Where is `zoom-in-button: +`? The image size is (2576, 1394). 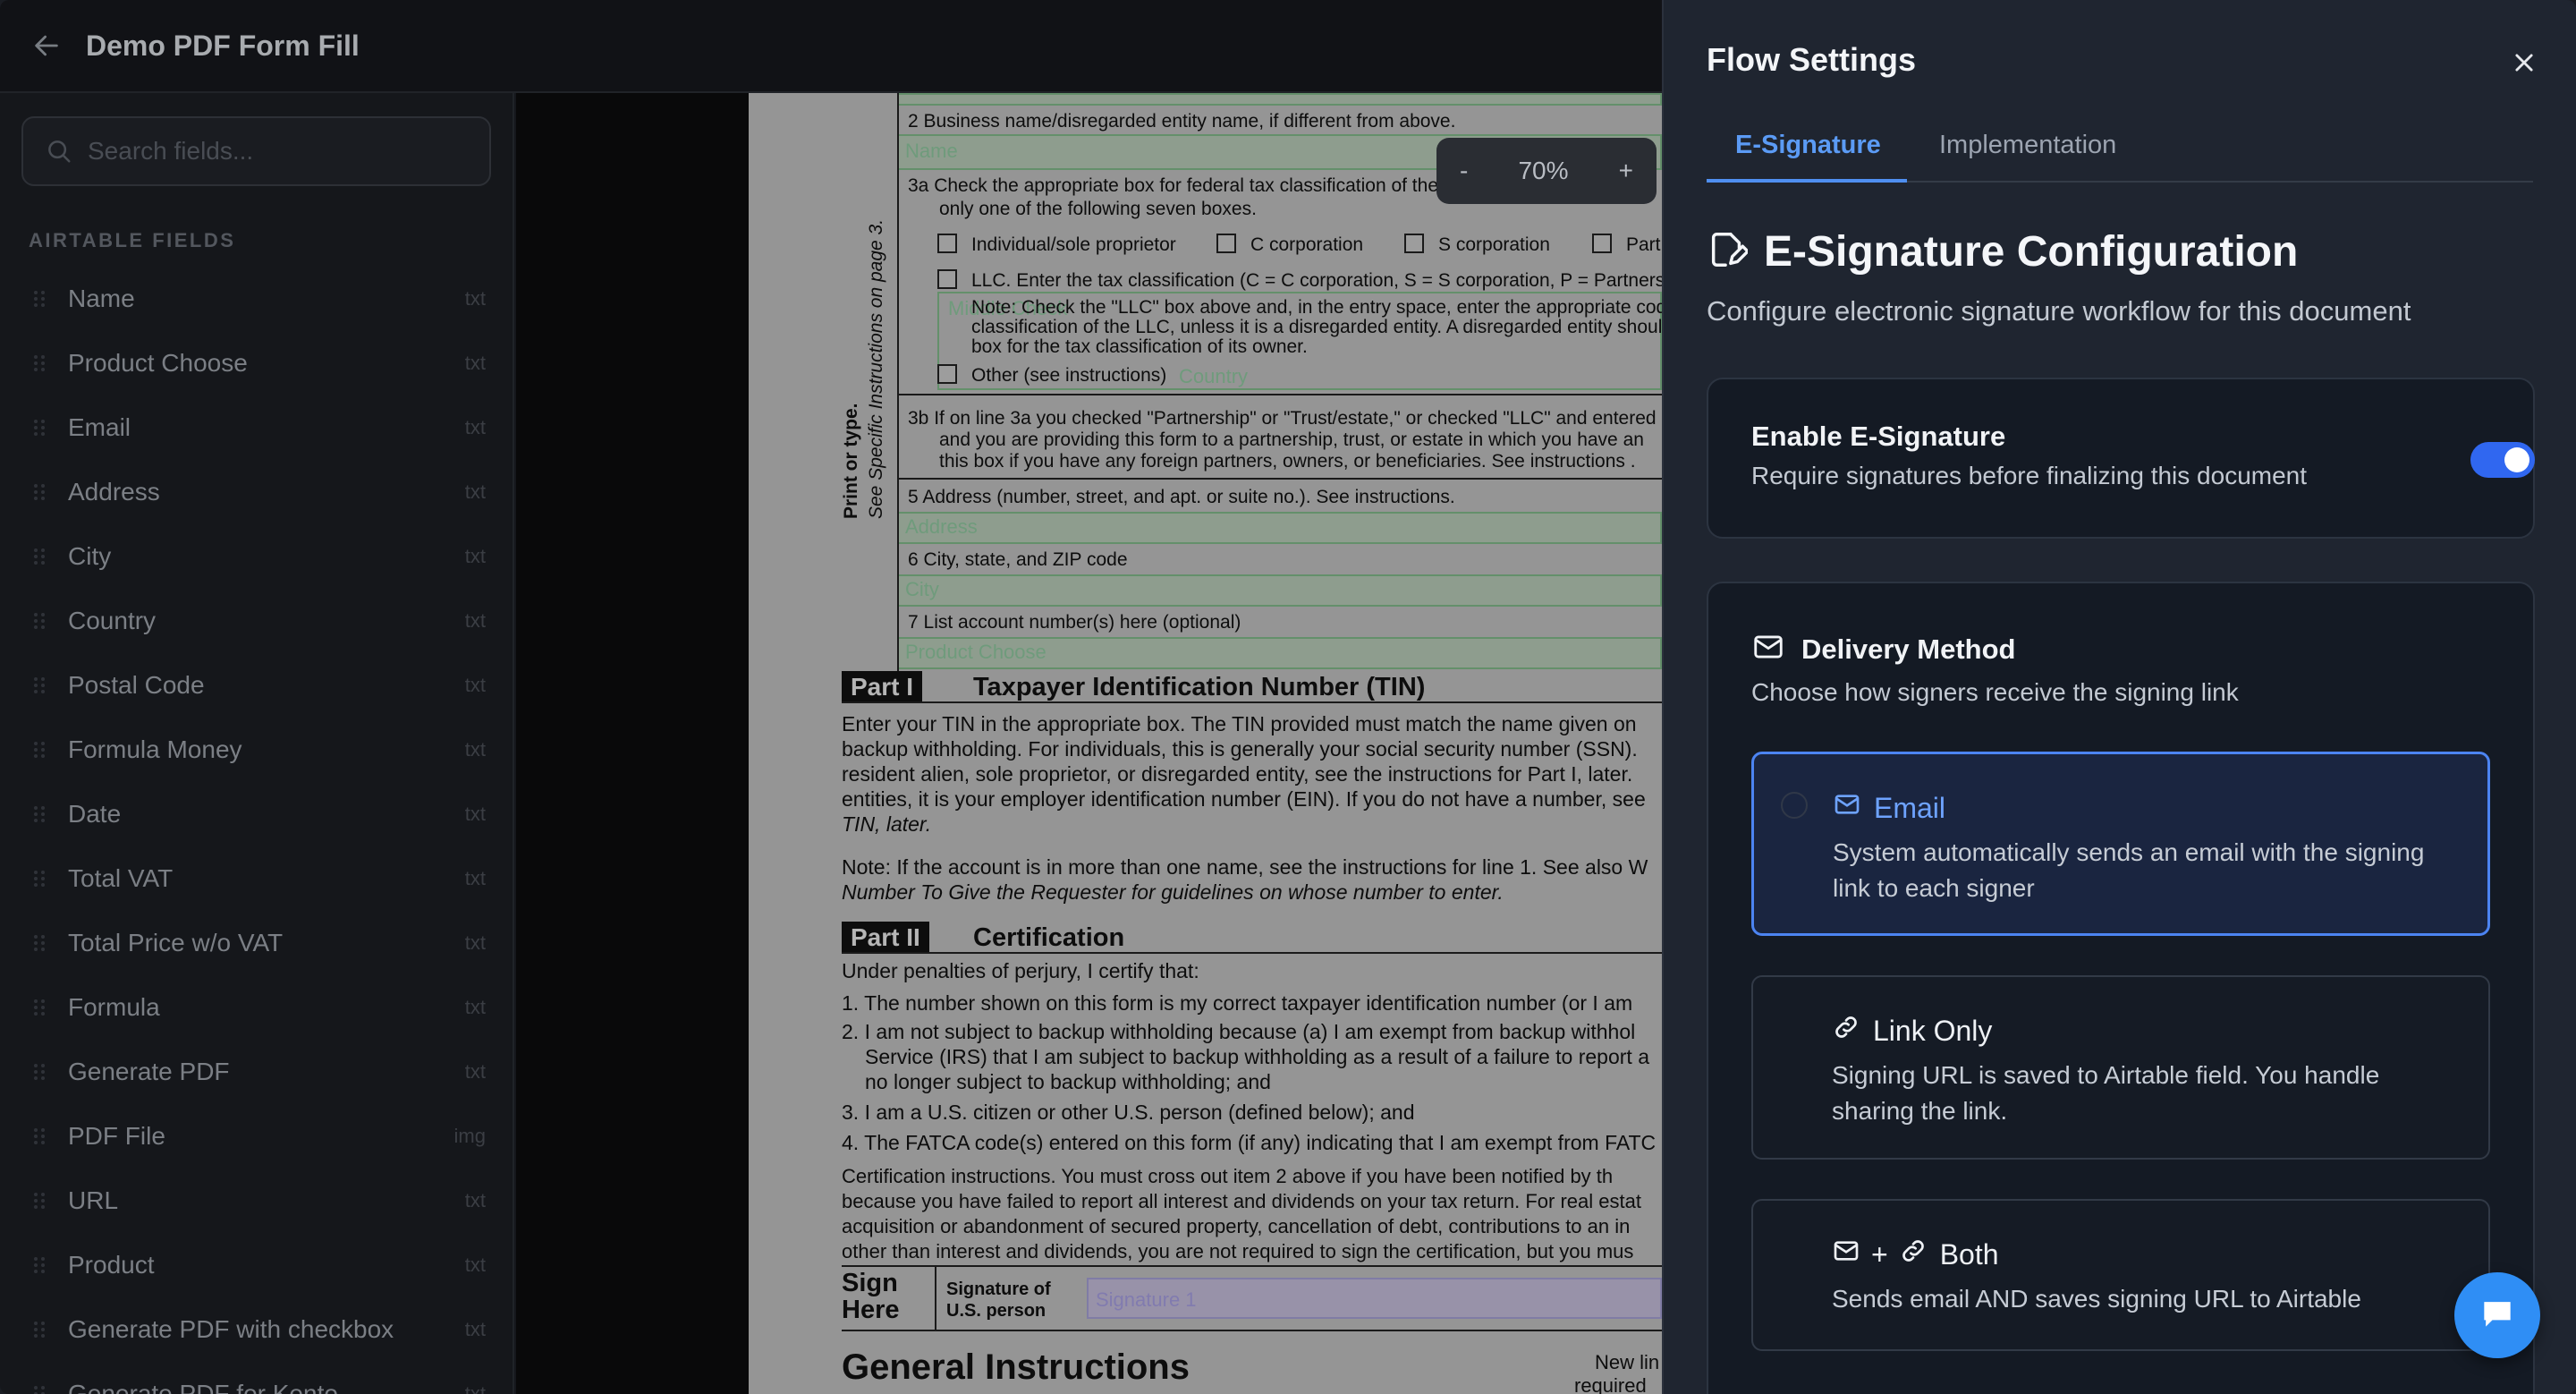 zoom-in-button: + is located at coordinates (1626, 171).